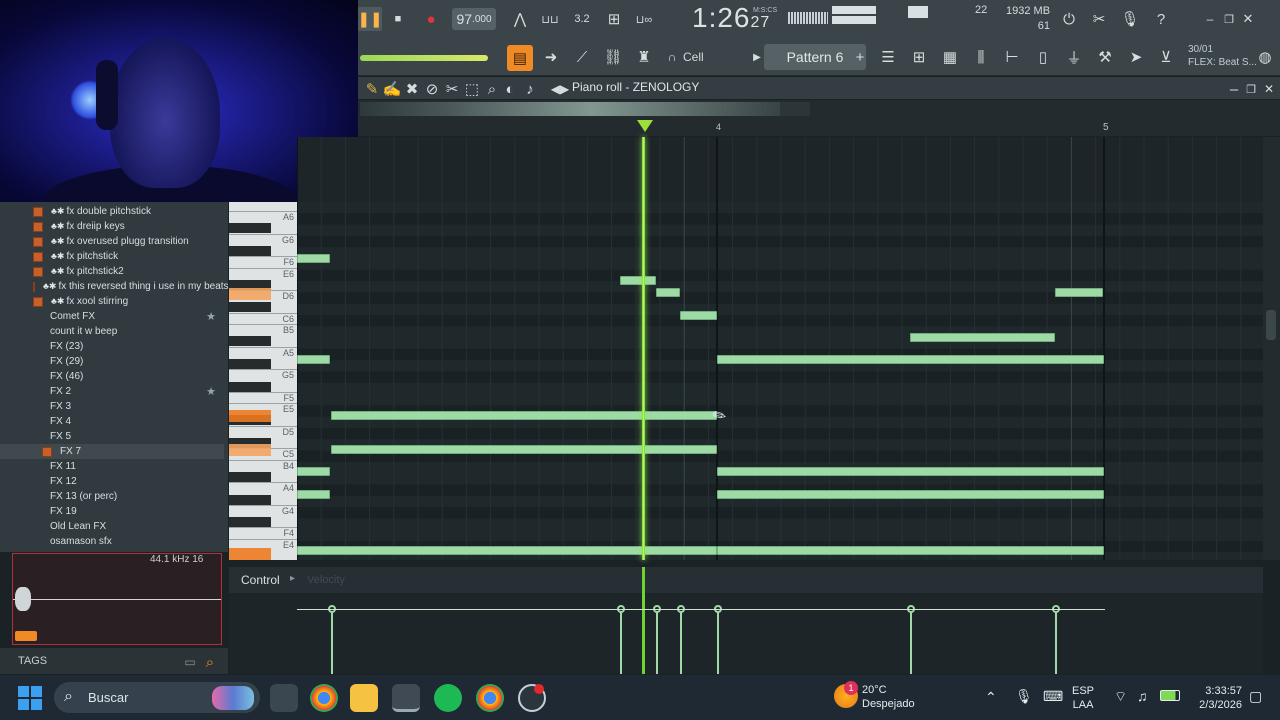 This screenshot has height=720, width=1280. I want to click on browser-item: FX (23), so click(112, 346).